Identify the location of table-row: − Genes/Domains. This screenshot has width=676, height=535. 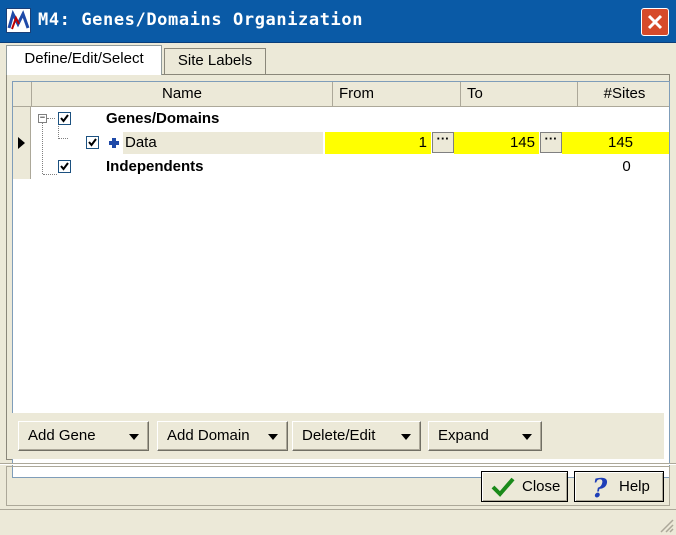
(341, 119).